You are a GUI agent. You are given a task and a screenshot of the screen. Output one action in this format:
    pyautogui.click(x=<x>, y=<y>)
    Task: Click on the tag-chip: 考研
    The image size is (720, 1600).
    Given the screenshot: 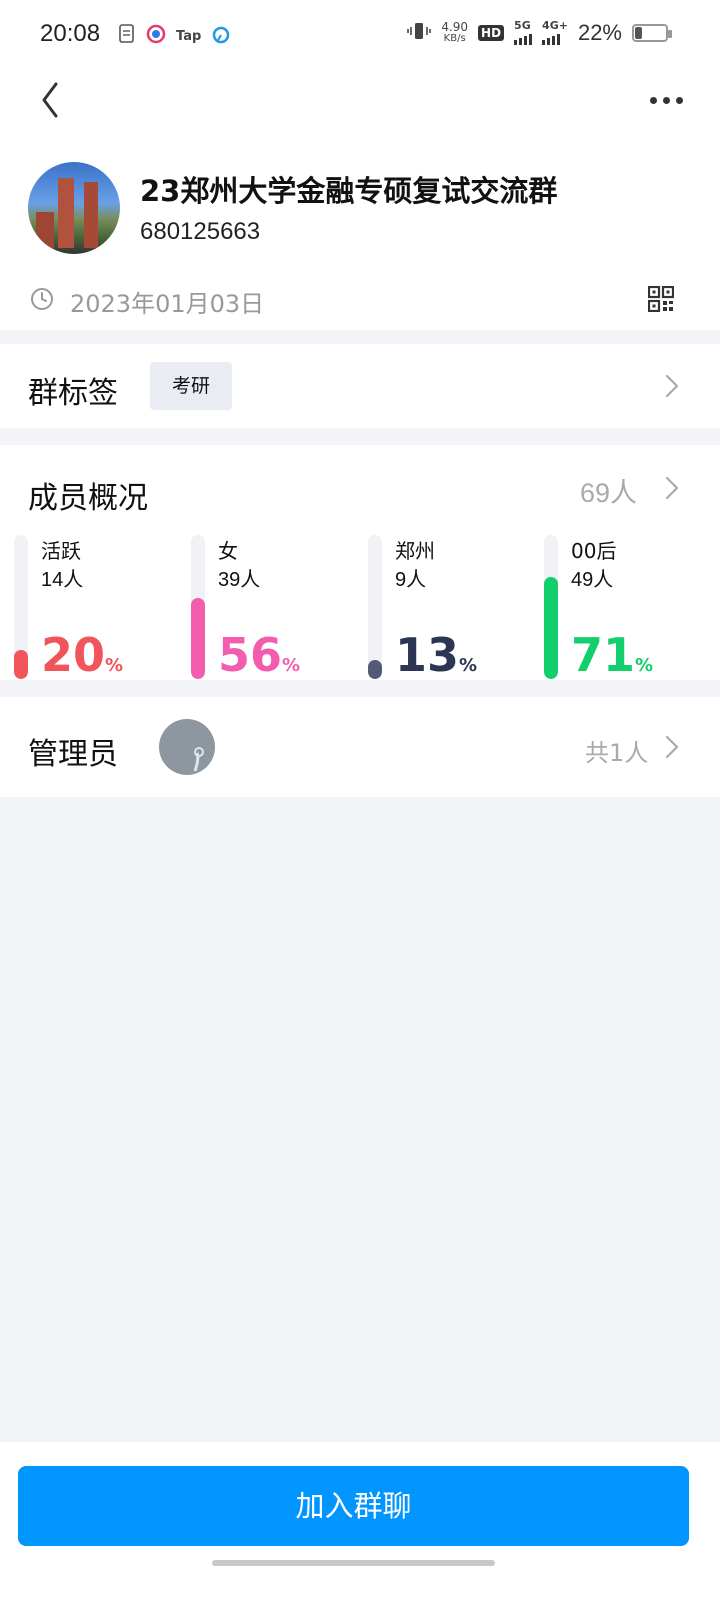 What is the action you would take?
    pyautogui.click(x=191, y=386)
    